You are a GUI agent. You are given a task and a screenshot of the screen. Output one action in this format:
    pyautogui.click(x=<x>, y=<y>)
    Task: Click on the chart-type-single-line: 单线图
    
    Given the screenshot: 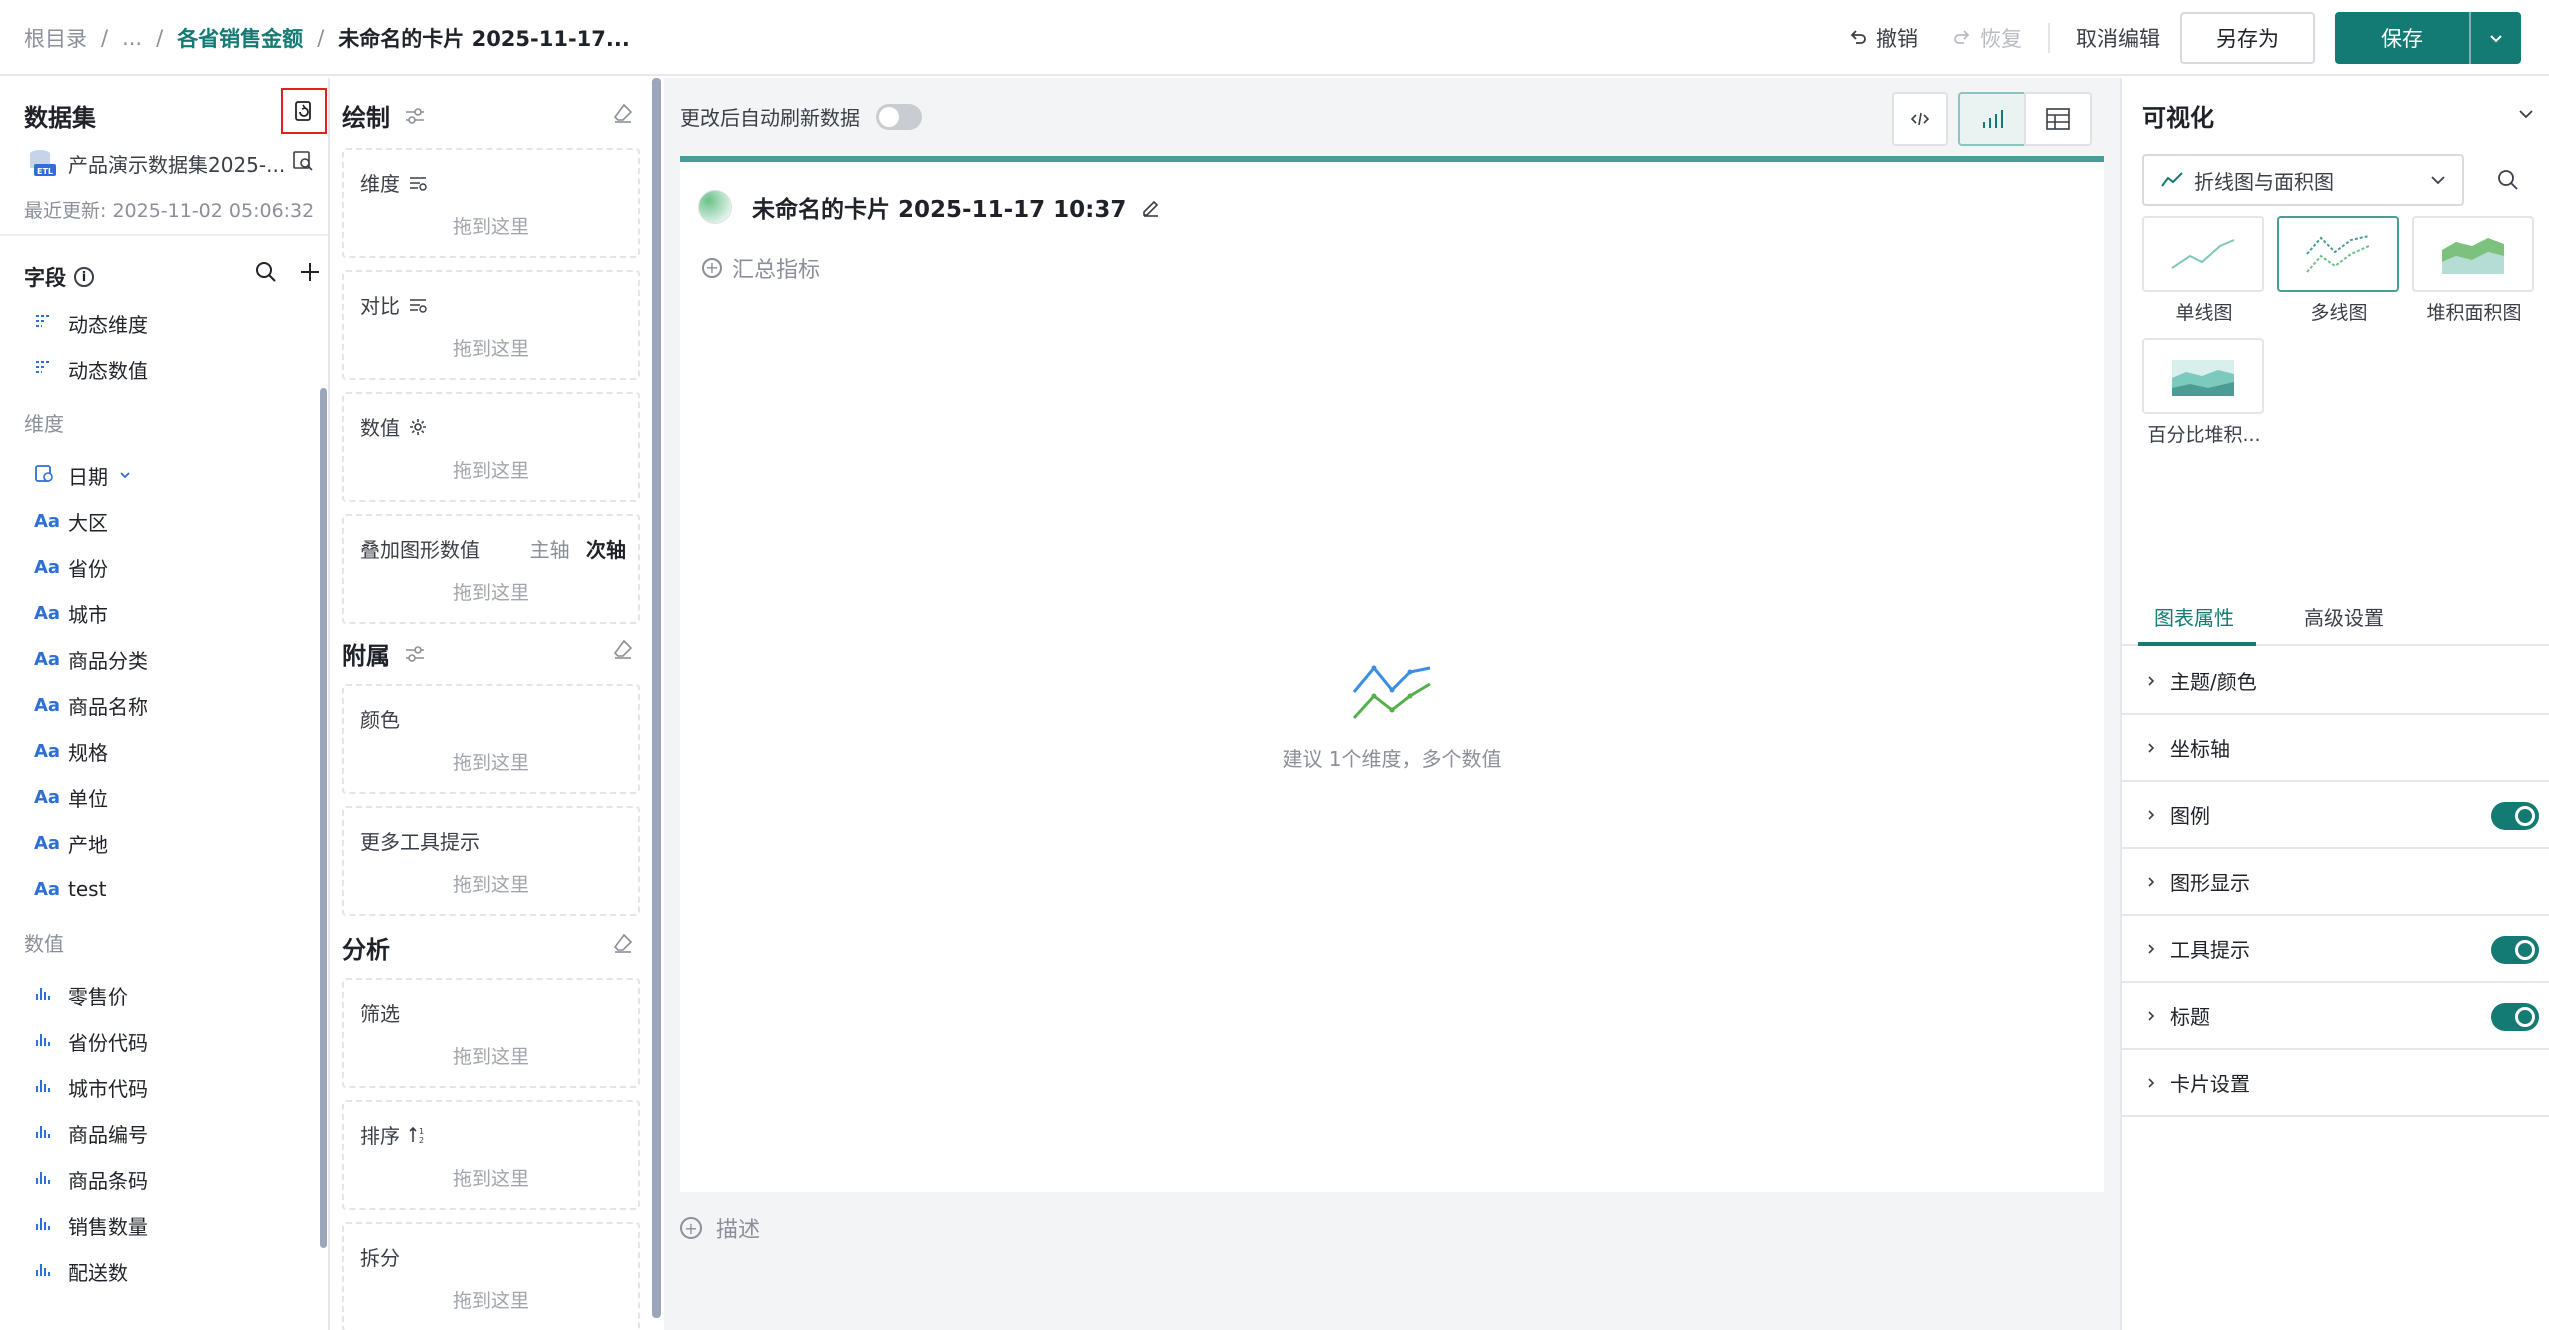 What is the action you would take?
    pyautogui.click(x=2204, y=270)
    